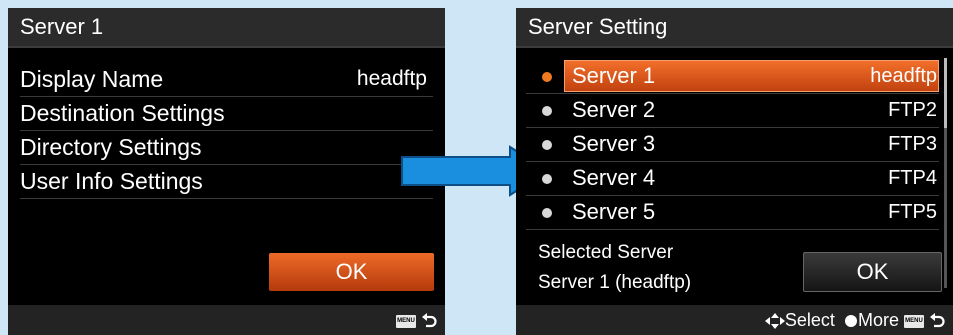 Image resolution: width=953 pixels, height=335 pixels. Describe the element at coordinates (734, 28) in the screenshot. I see `screen-title: Server Setting` at that location.